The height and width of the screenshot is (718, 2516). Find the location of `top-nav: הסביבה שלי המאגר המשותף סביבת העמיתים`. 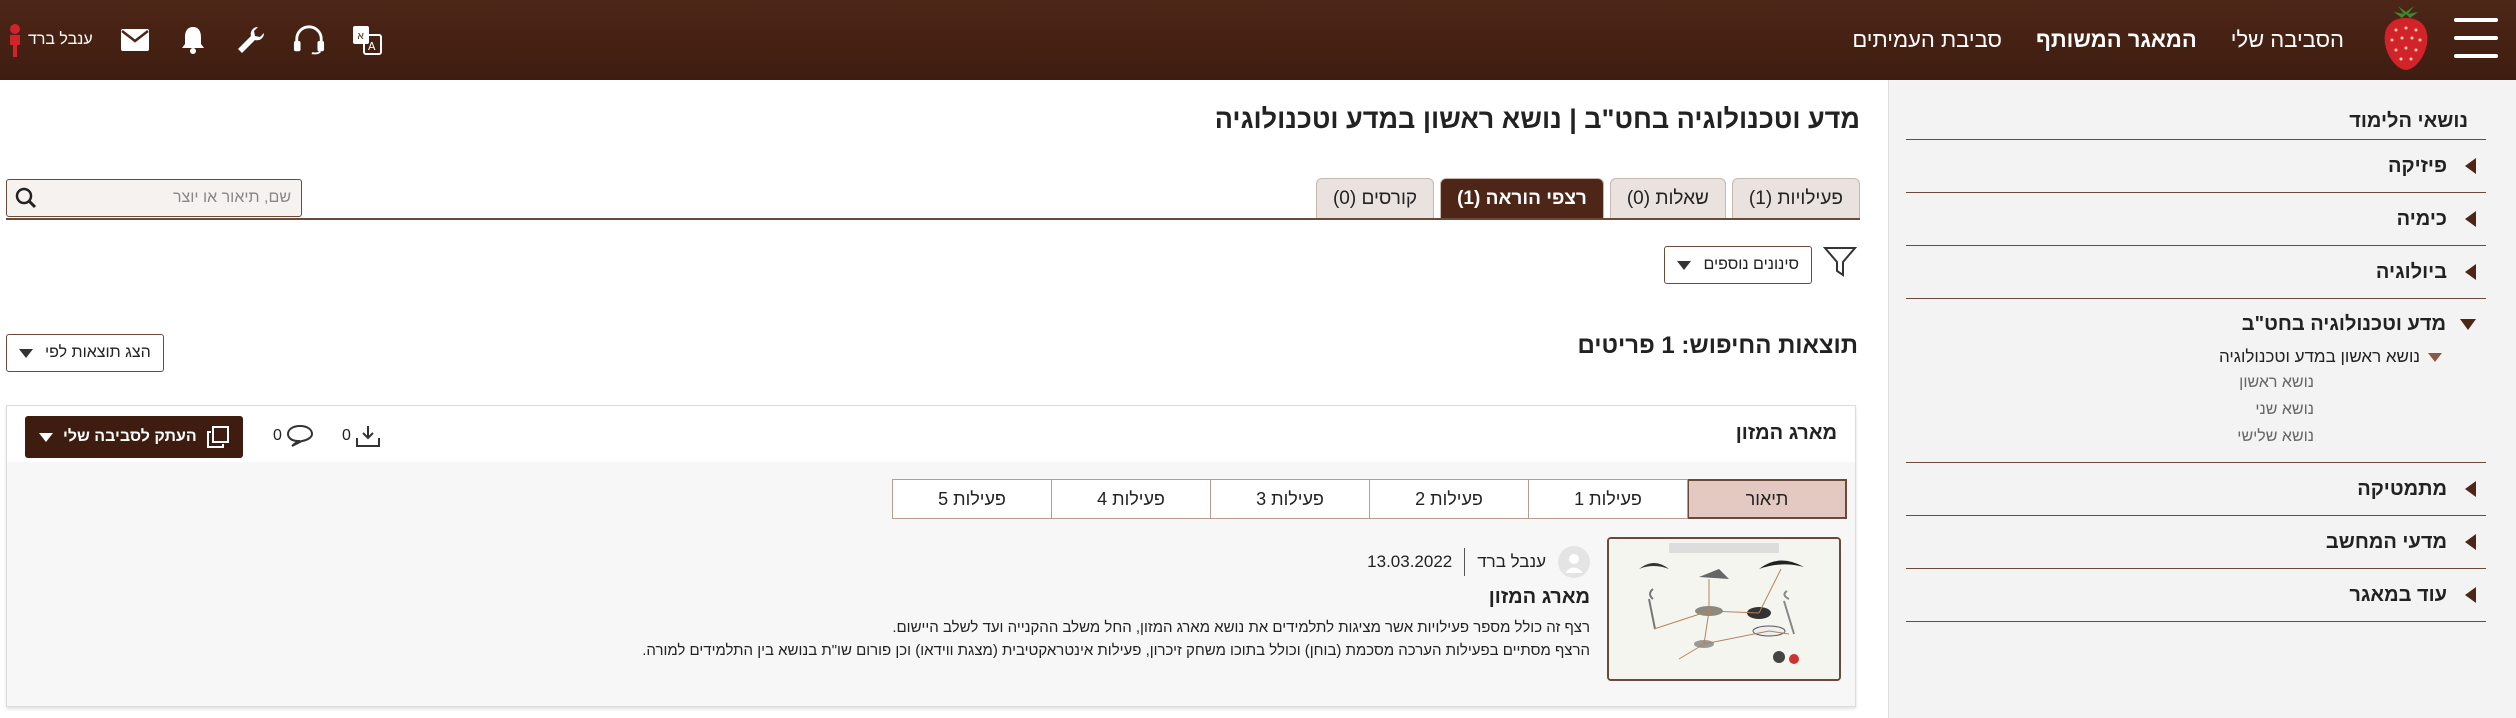

top-nav: הסביבה שלי המאגר המשותף סביבת העמיתים is located at coordinates (2098, 40).